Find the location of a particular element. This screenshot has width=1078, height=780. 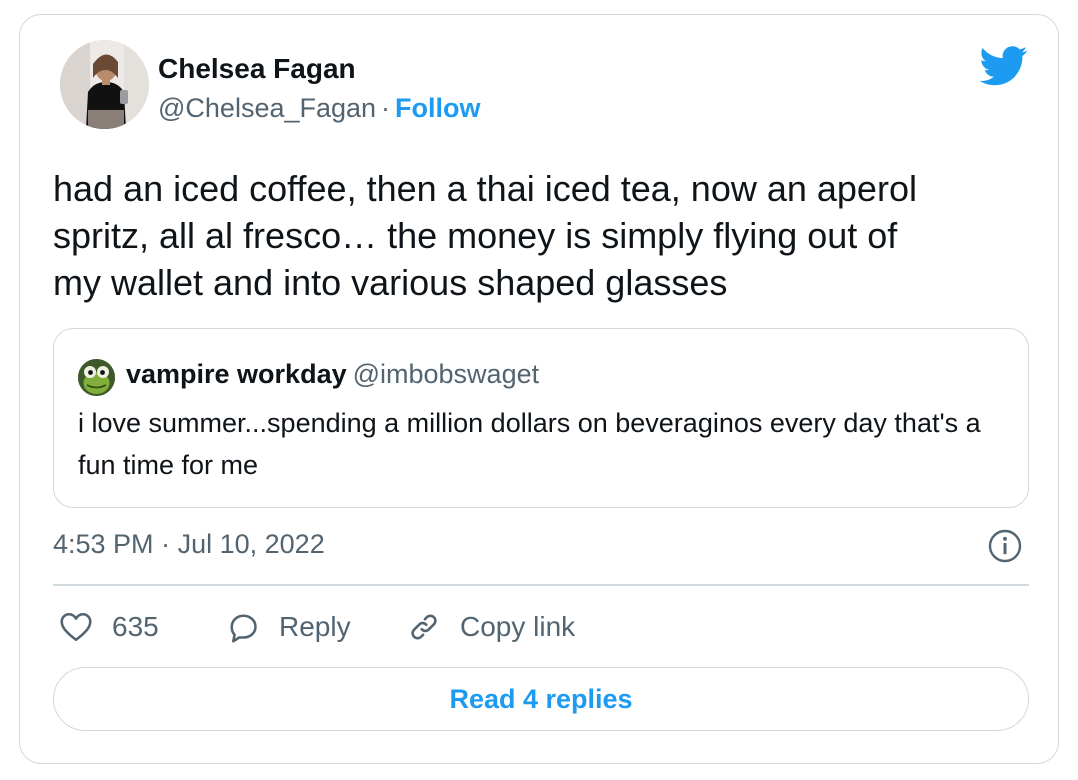

copy-link-button: Copy link is located at coordinates (490, 627).